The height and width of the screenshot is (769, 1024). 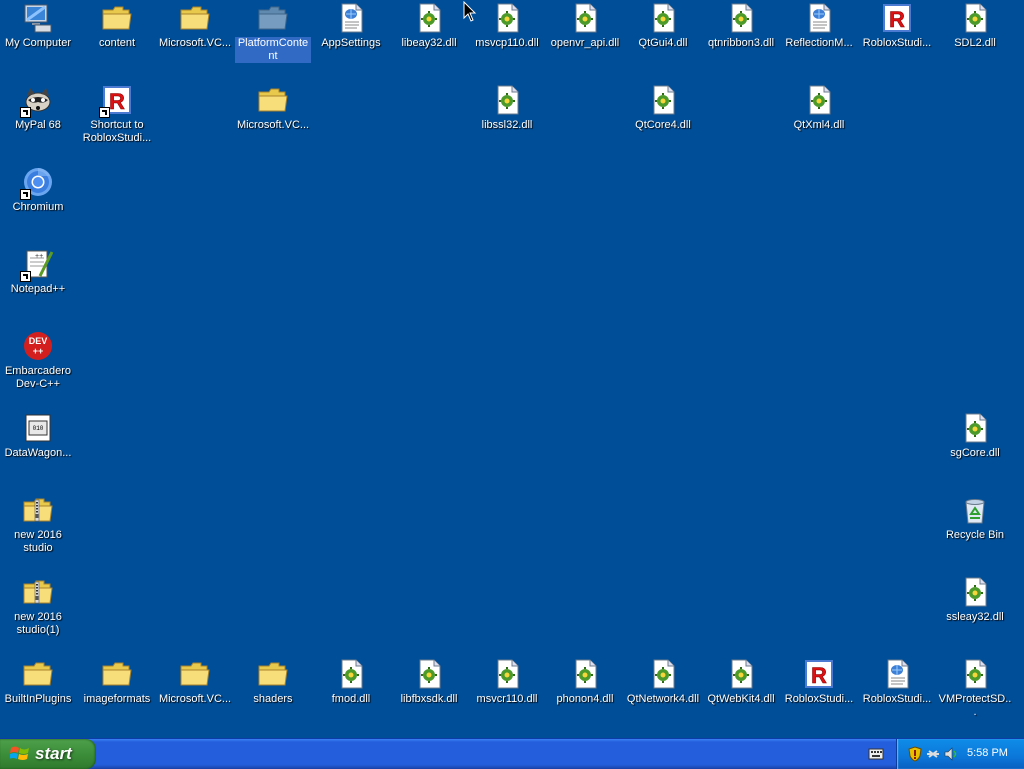 I want to click on mouse-cursor-icon, so click(x=470, y=11).